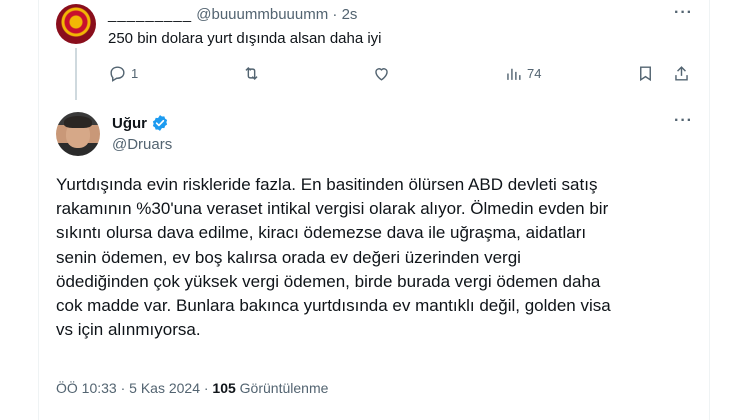  I want to click on share-icon, so click(681, 73).